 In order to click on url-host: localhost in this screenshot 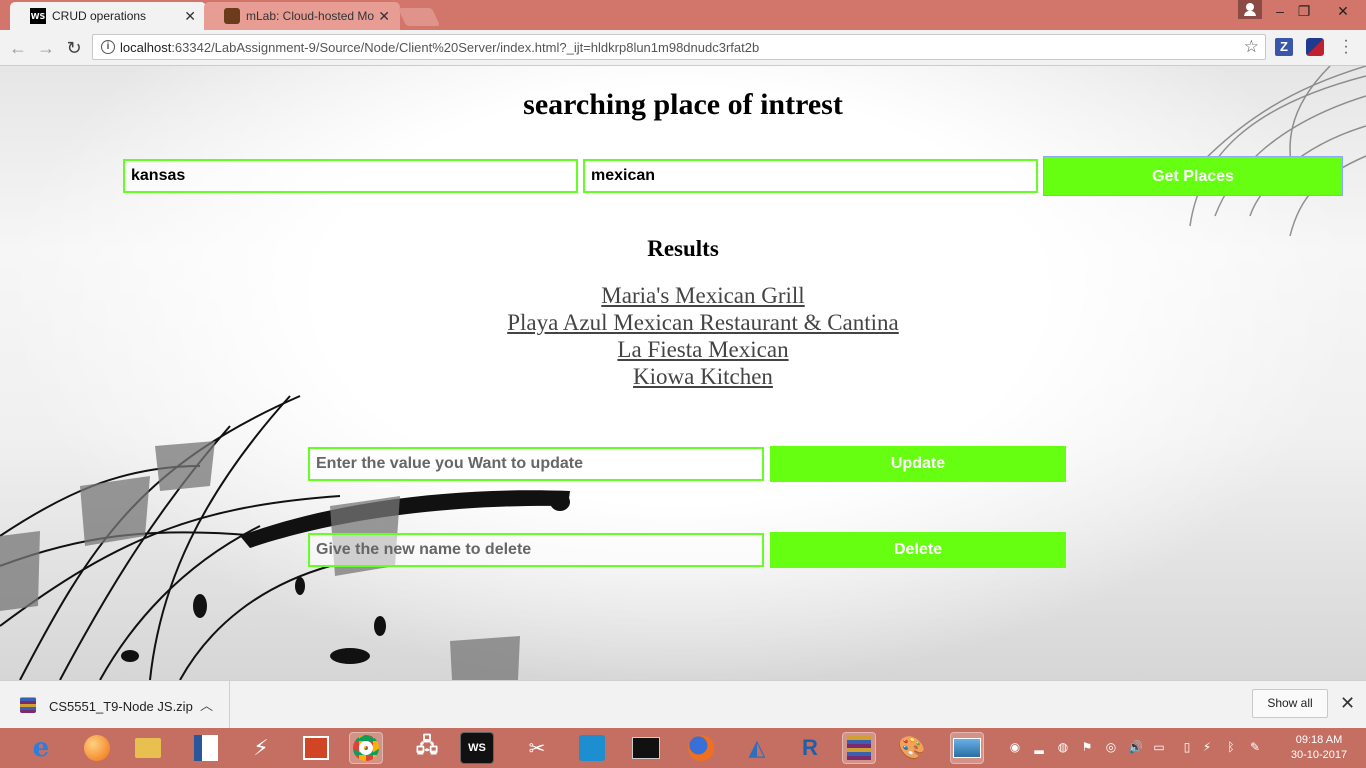, I will do `click(146, 47)`.